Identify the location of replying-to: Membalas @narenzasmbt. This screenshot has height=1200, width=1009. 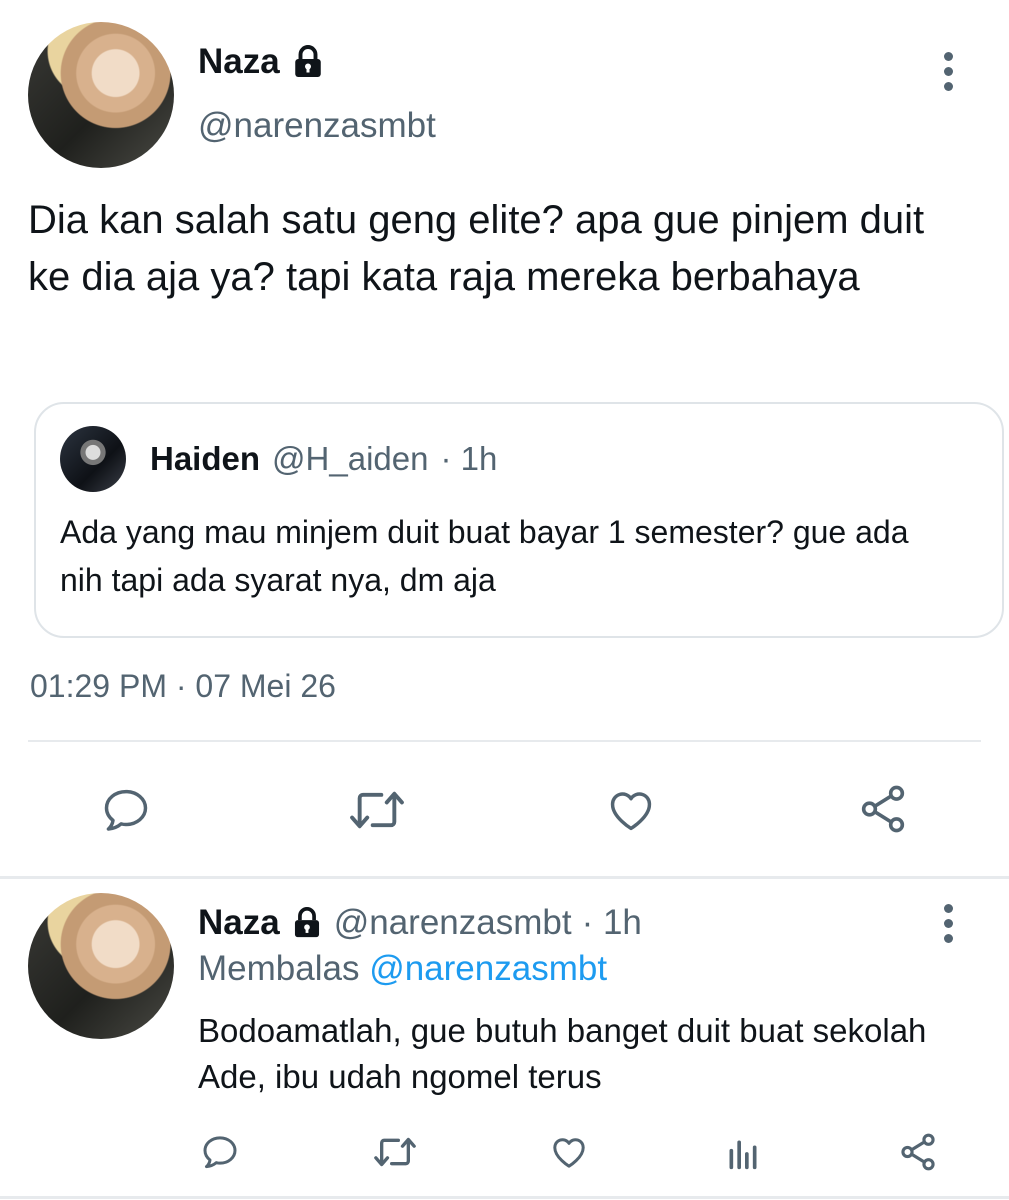
(402, 969).